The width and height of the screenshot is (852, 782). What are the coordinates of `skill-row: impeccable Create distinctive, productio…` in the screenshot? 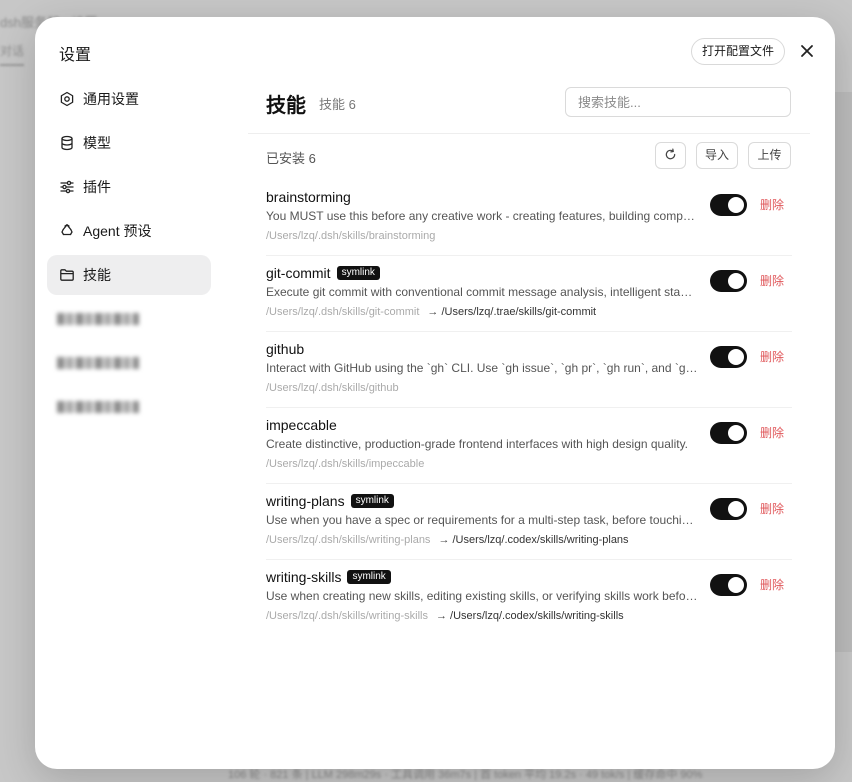 It's located at (529, 446).